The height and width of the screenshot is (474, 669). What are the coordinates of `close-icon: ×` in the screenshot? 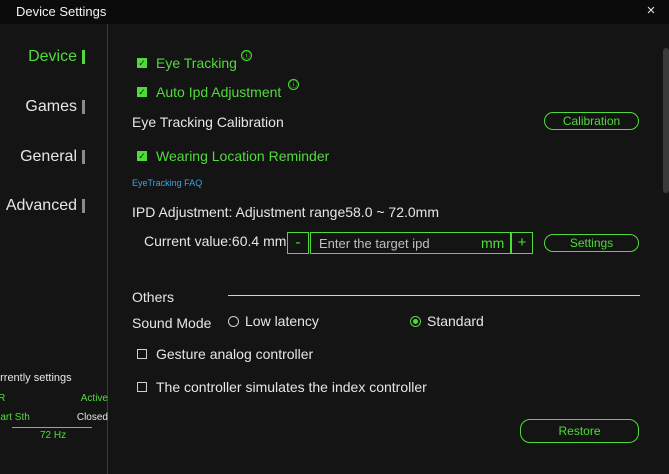 It's located at (651, 11).